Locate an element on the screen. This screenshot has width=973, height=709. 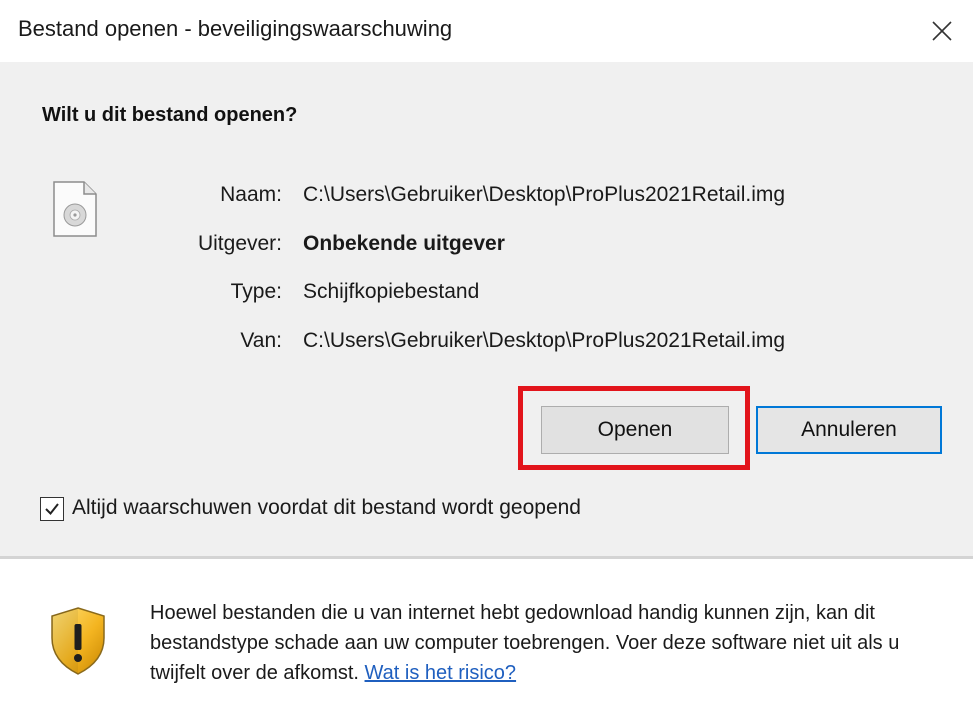
close-icon is located at coordinates (942, 31).